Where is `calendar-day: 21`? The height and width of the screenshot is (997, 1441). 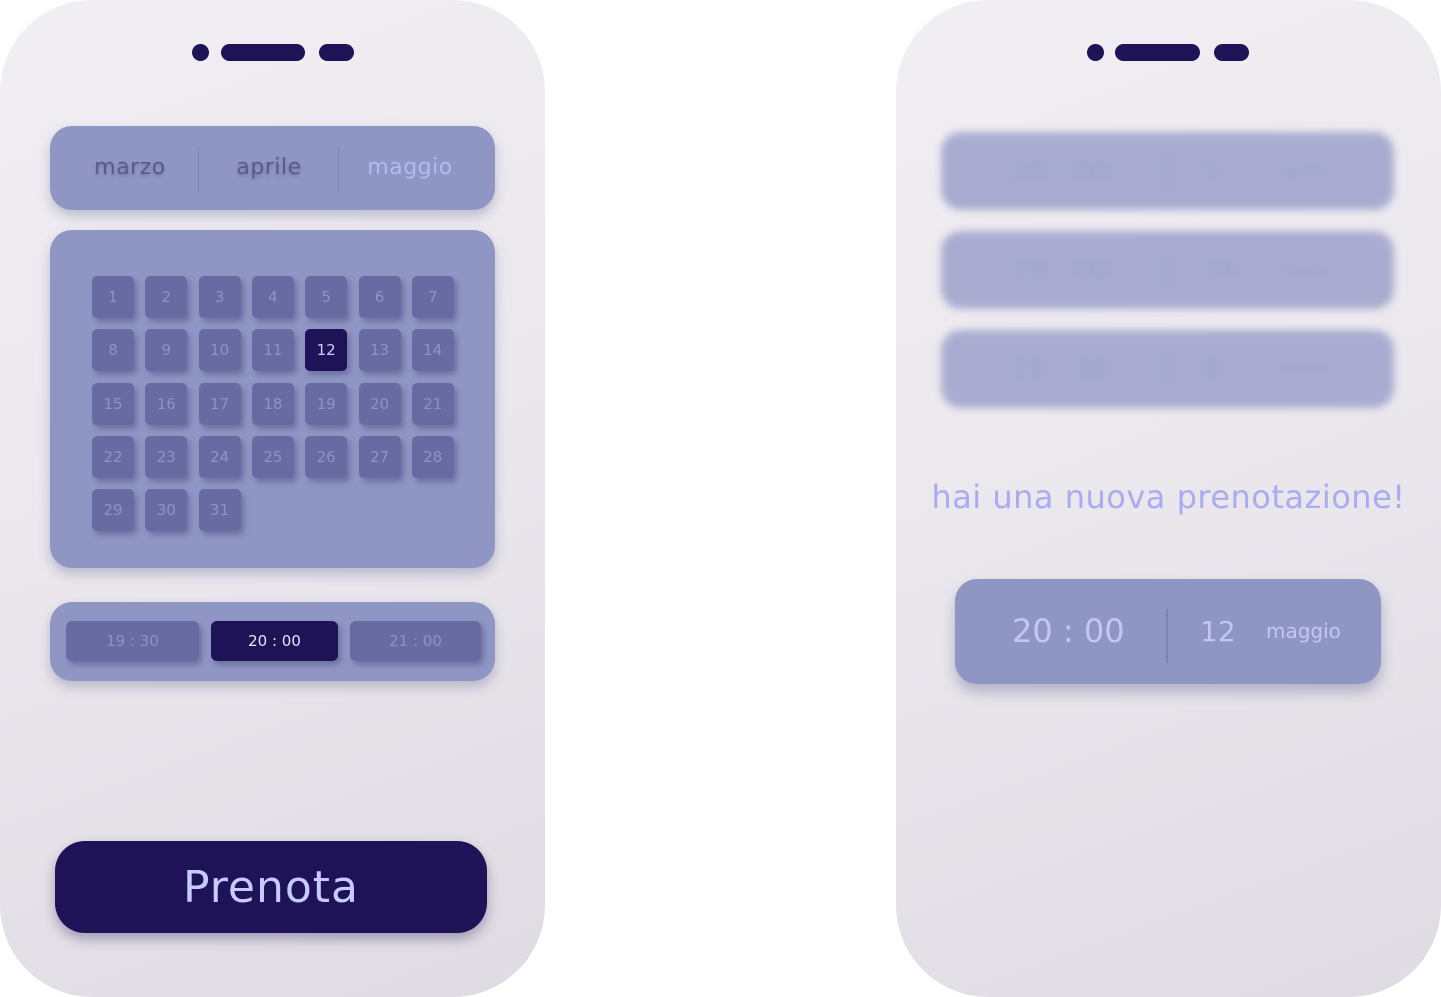
calendar-day: 21 is located at coordinates (432, 403).